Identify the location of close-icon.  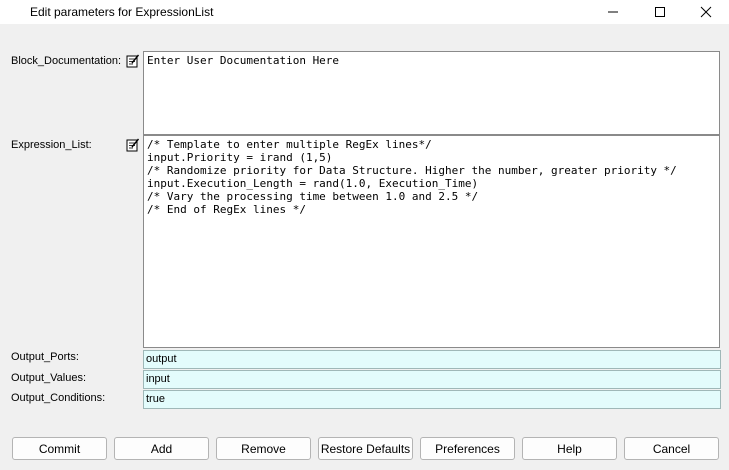
(706, 12).